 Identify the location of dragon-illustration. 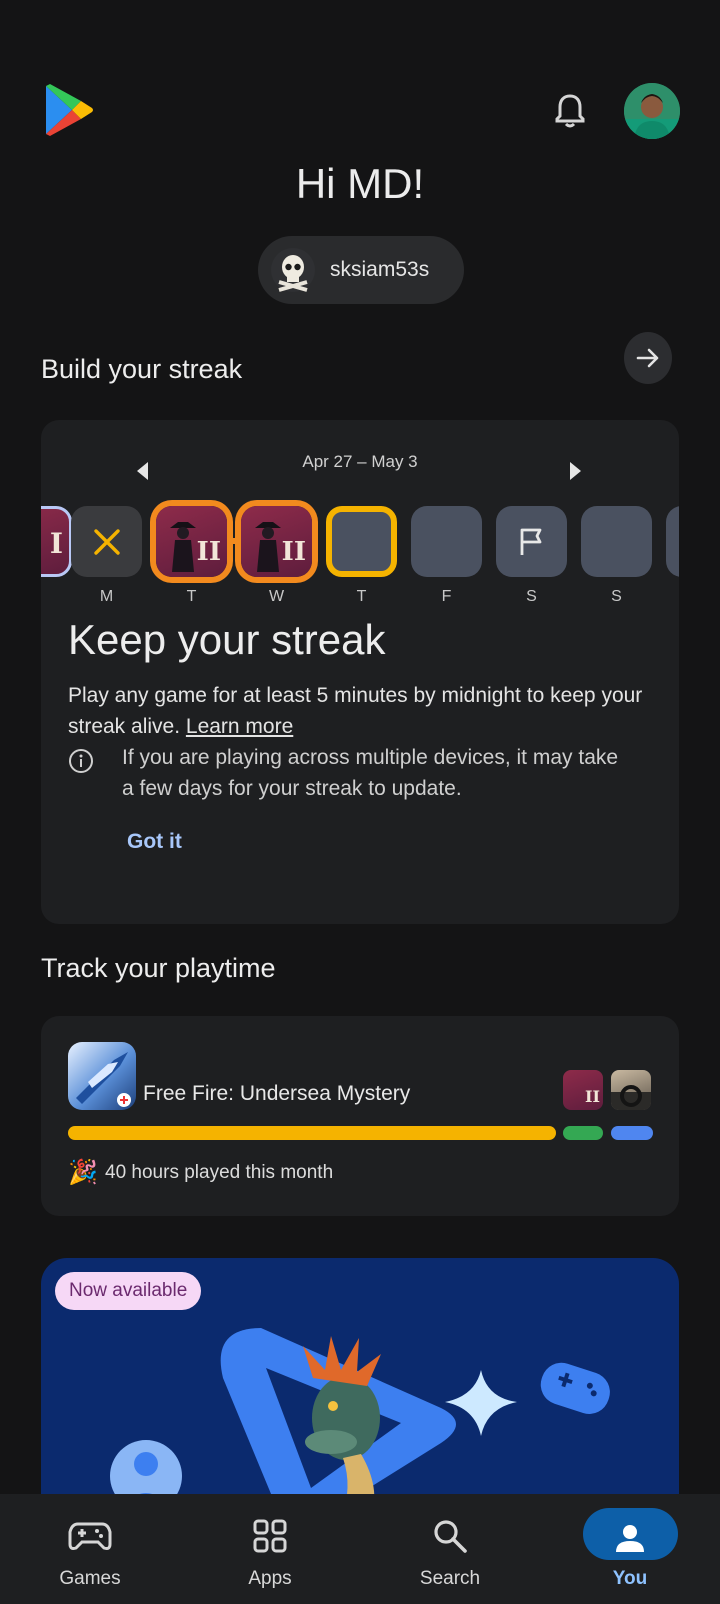
(360, 1423).